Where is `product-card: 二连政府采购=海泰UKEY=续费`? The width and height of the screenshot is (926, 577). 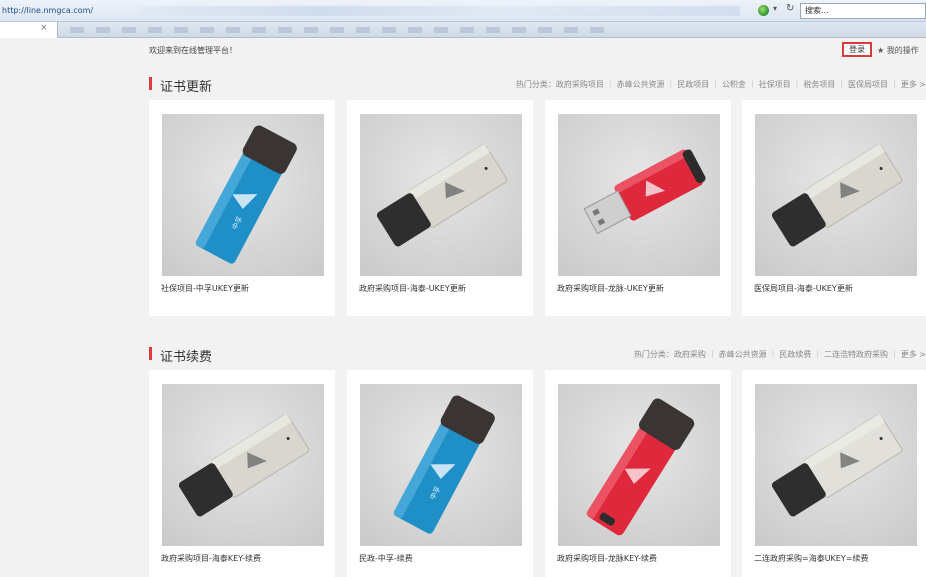
product-card: 二连政府采购=海泰UKEY=续费 is located at coordinates (834, 473).